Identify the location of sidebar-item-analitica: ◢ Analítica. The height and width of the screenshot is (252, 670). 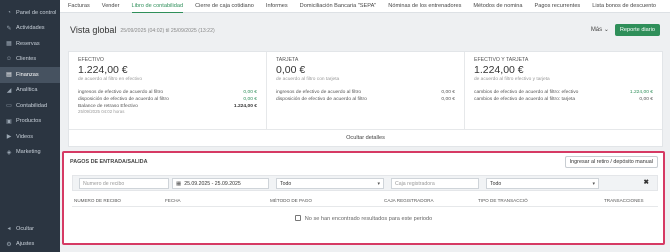
(30, 91).